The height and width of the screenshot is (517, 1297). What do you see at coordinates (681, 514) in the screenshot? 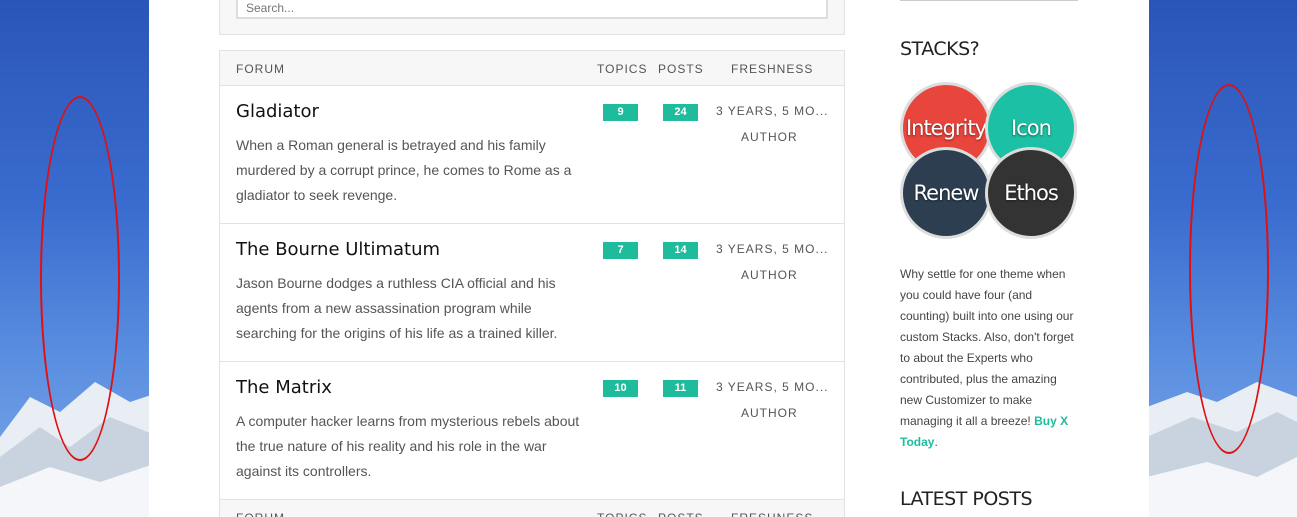
I see `footer-posts: POSTS` at bounding box center [681, 514].